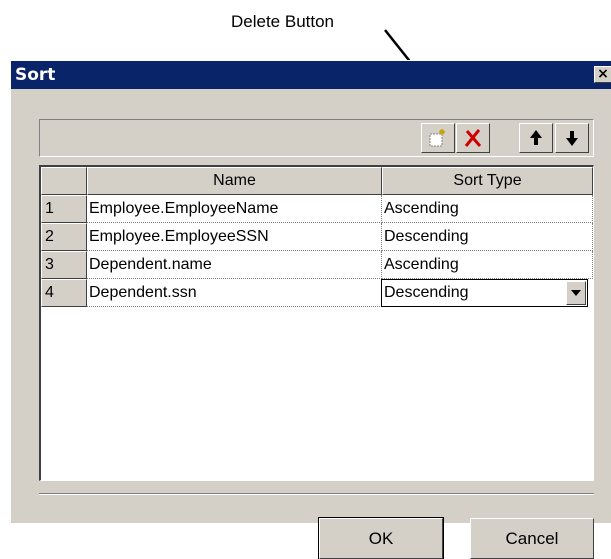 The height and width of the screenshot is (559, 611). What do you see at coordinates (532, 538) in the screenshot?
I see `cancel-button: Cancel` at bounding box center [532, 538].